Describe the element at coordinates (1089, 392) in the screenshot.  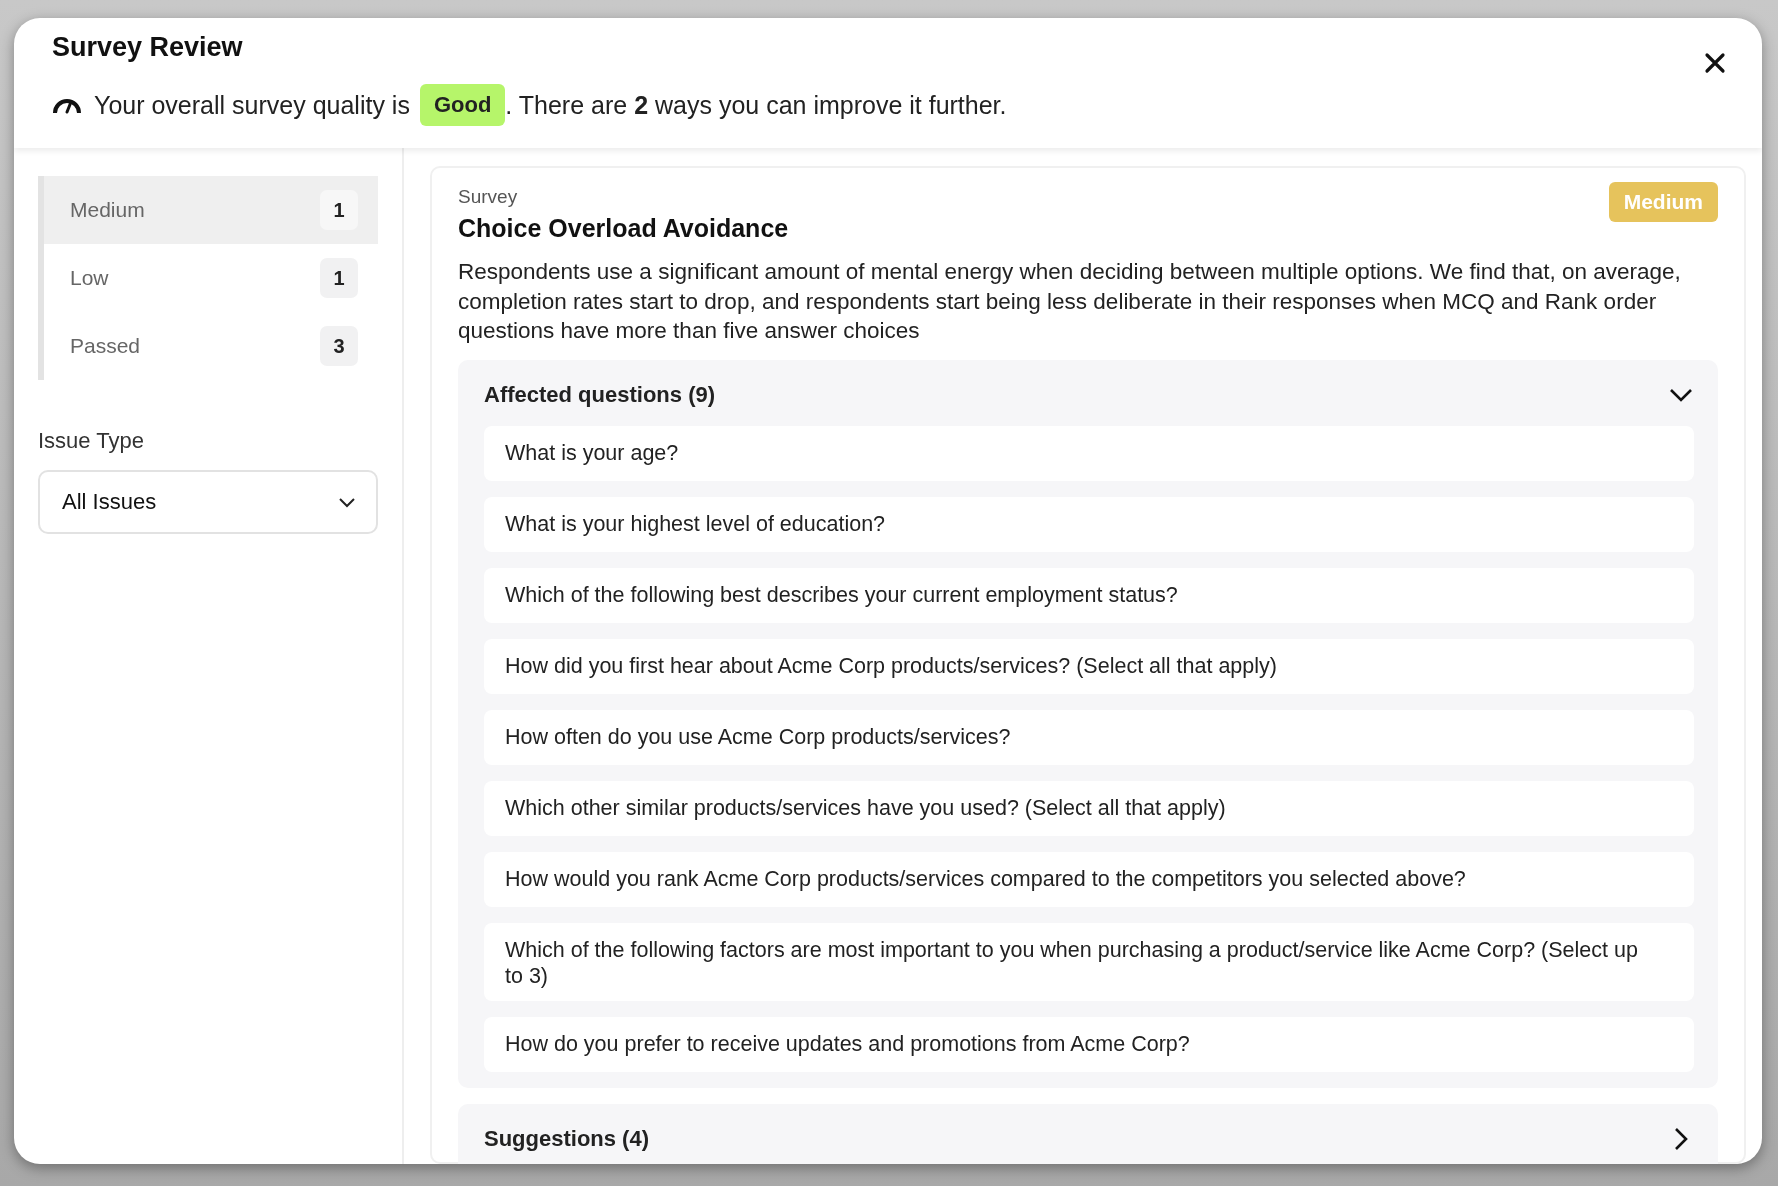
I see `accordion-header: Affected questions (9)` at that location.